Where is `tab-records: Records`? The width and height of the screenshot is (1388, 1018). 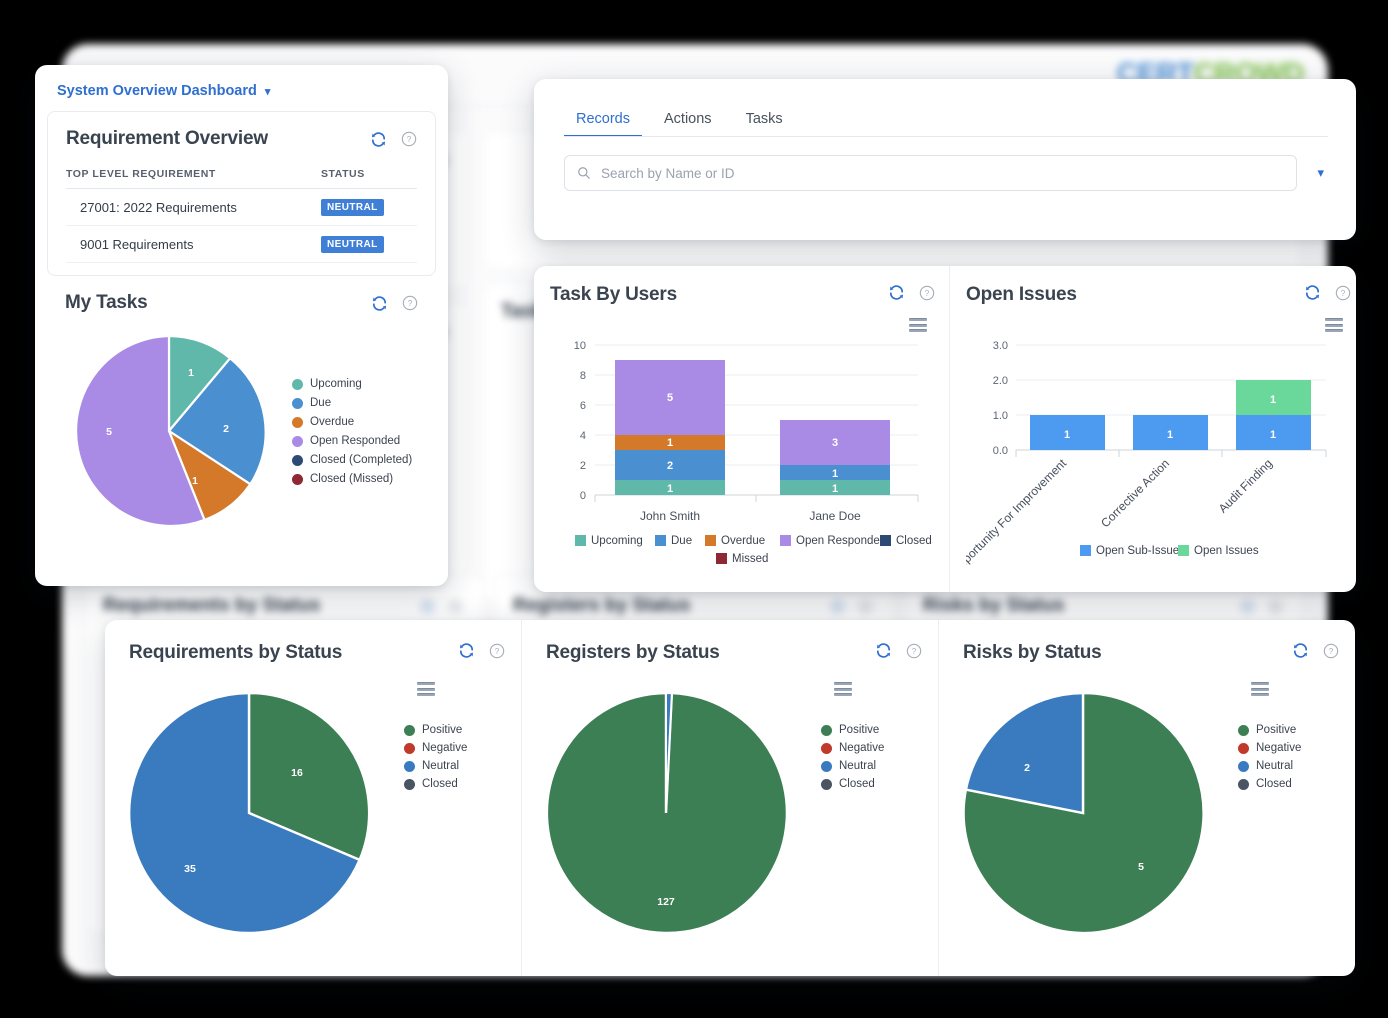
tab-records: Records is located at coordinates (603, 121).